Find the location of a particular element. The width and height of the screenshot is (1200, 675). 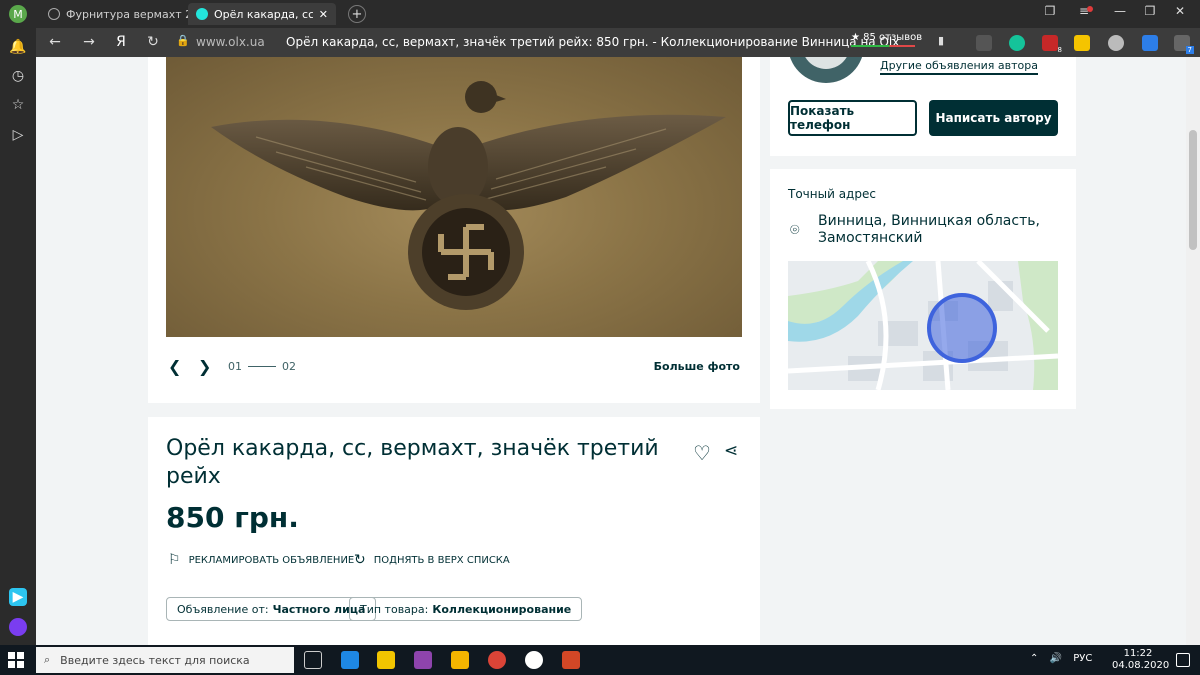

url-host: www.olx.ua is located at coordinates (230, 42).